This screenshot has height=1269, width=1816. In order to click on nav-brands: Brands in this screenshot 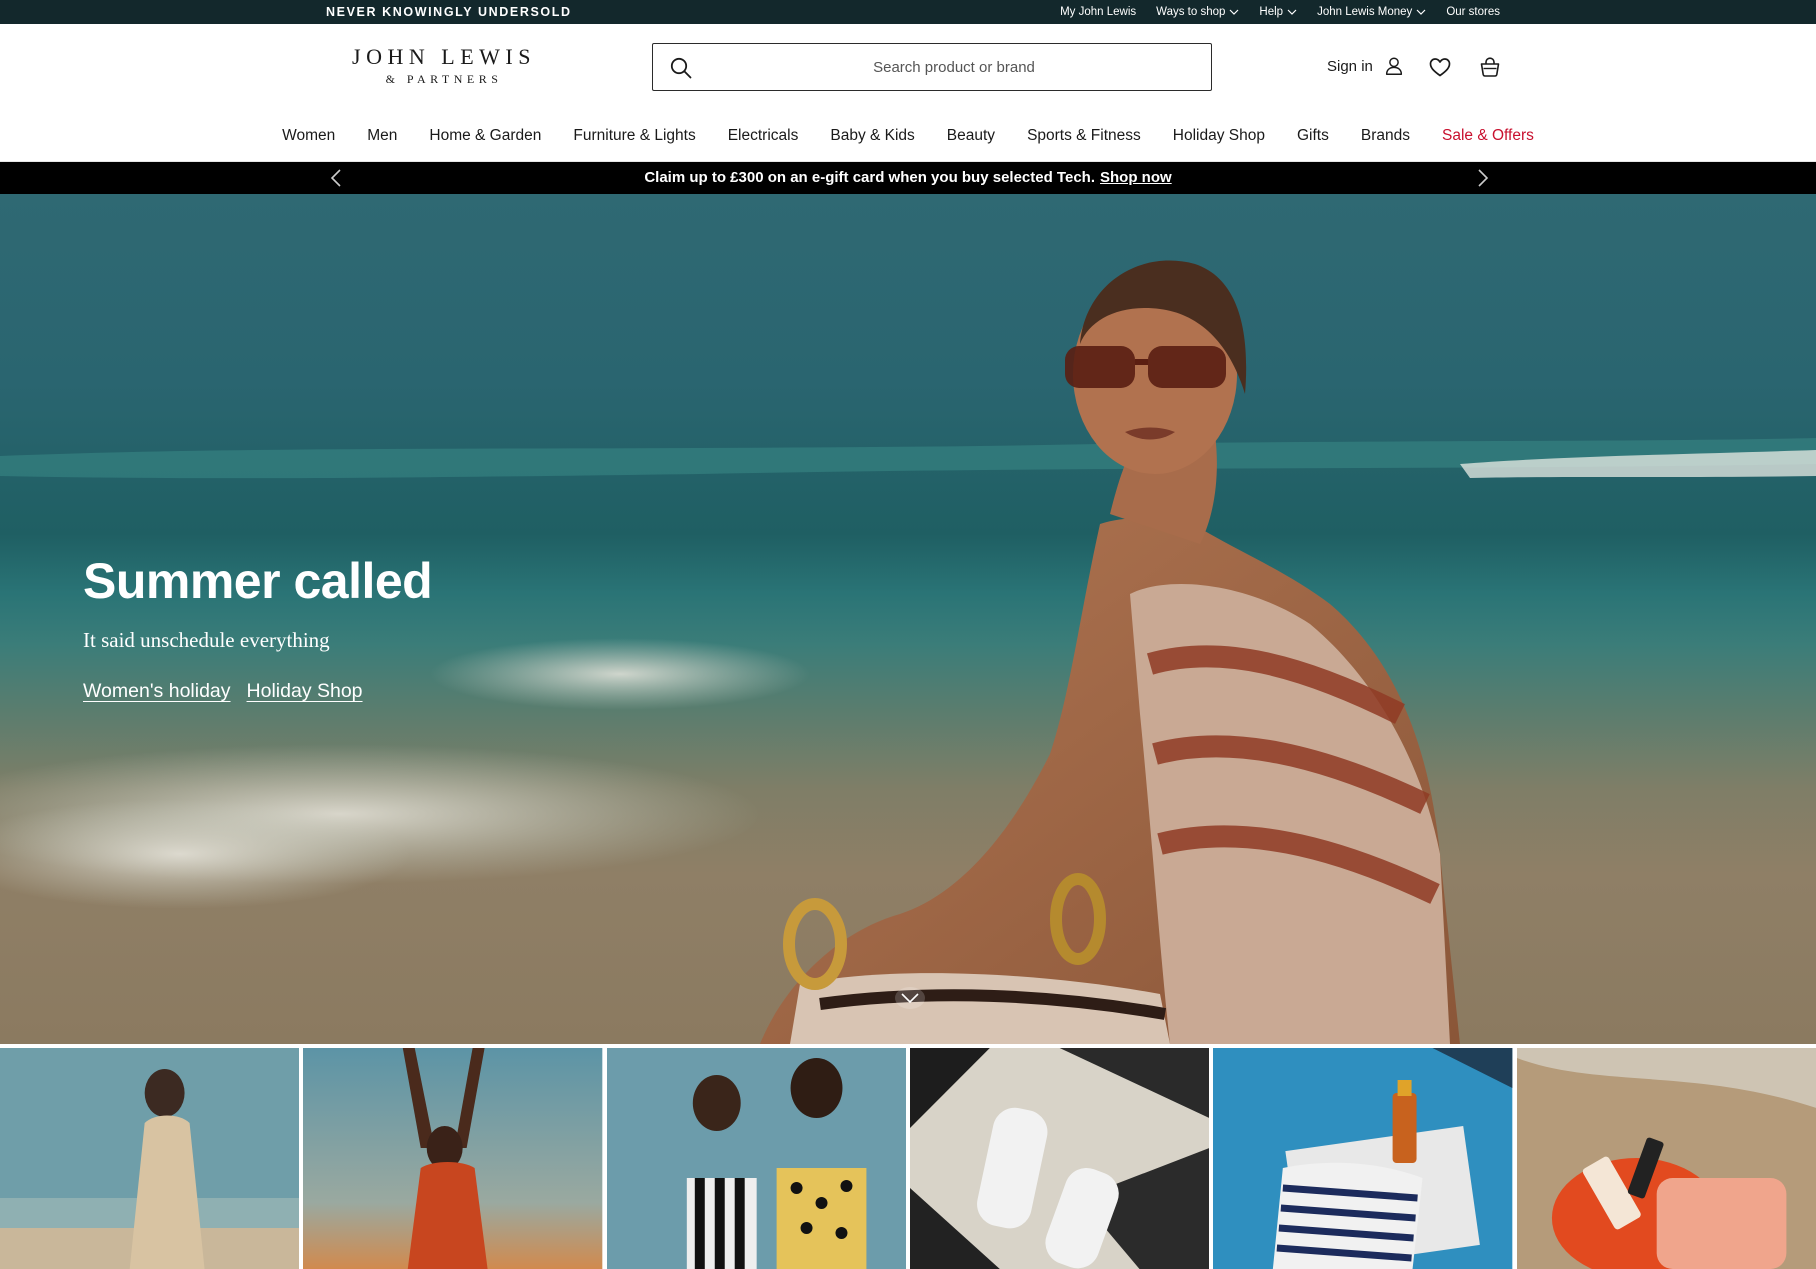, I will do `click(1385, 139)`.